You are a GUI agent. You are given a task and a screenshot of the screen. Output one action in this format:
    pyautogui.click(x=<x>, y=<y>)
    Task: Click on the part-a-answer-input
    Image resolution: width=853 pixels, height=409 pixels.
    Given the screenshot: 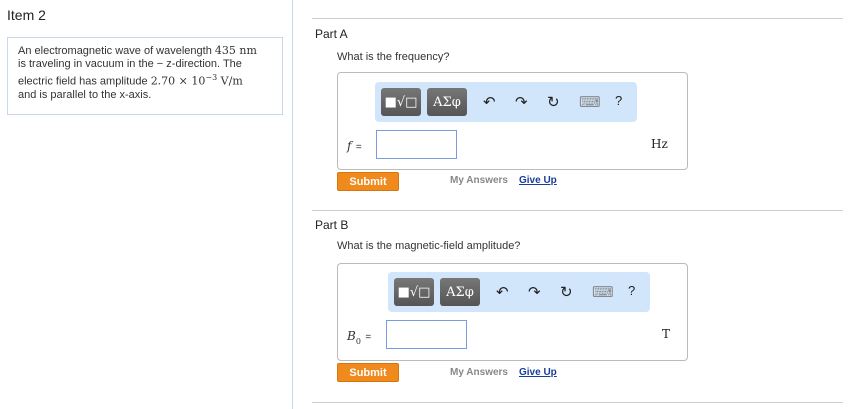 What is the action you would take?
    pyautogui.click(x=416, y=144)
    